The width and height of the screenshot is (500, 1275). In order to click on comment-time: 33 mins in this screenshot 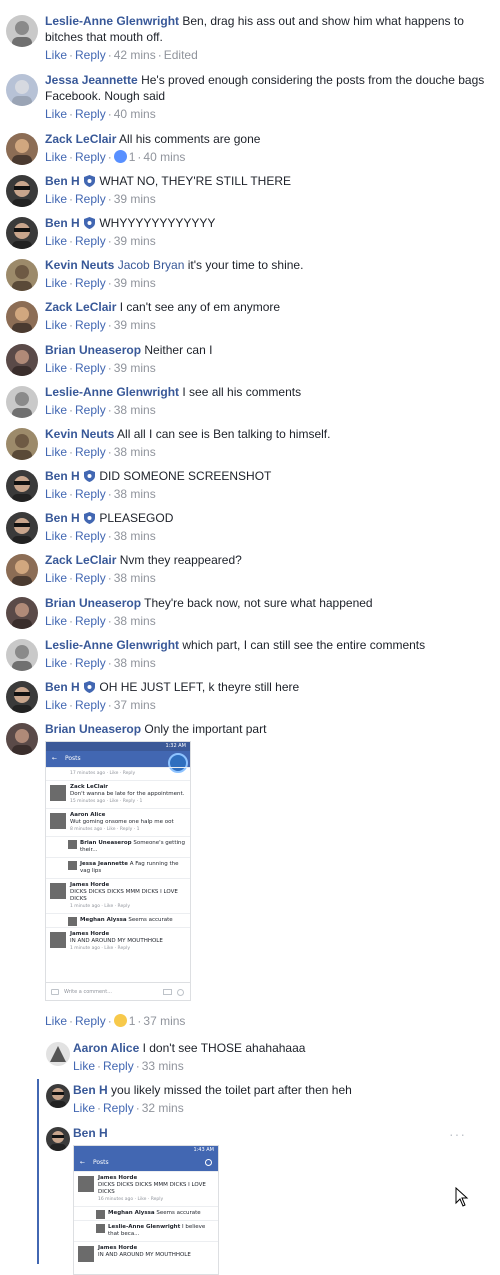, I will do `click(163, 1066)`.